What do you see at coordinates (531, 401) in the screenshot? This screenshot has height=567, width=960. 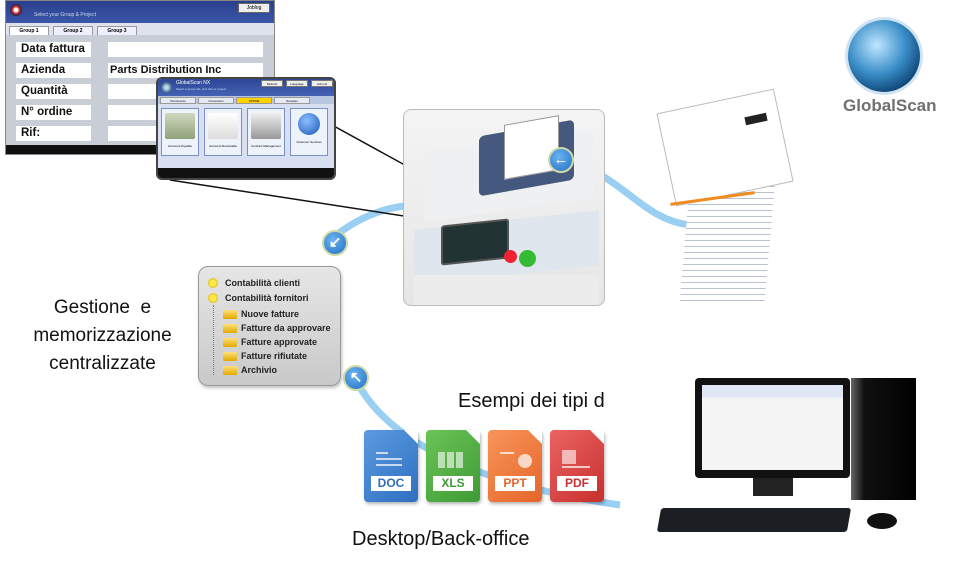 I see `examples-caption: Esempi dei tipi d` at bounding box center [531, 401].